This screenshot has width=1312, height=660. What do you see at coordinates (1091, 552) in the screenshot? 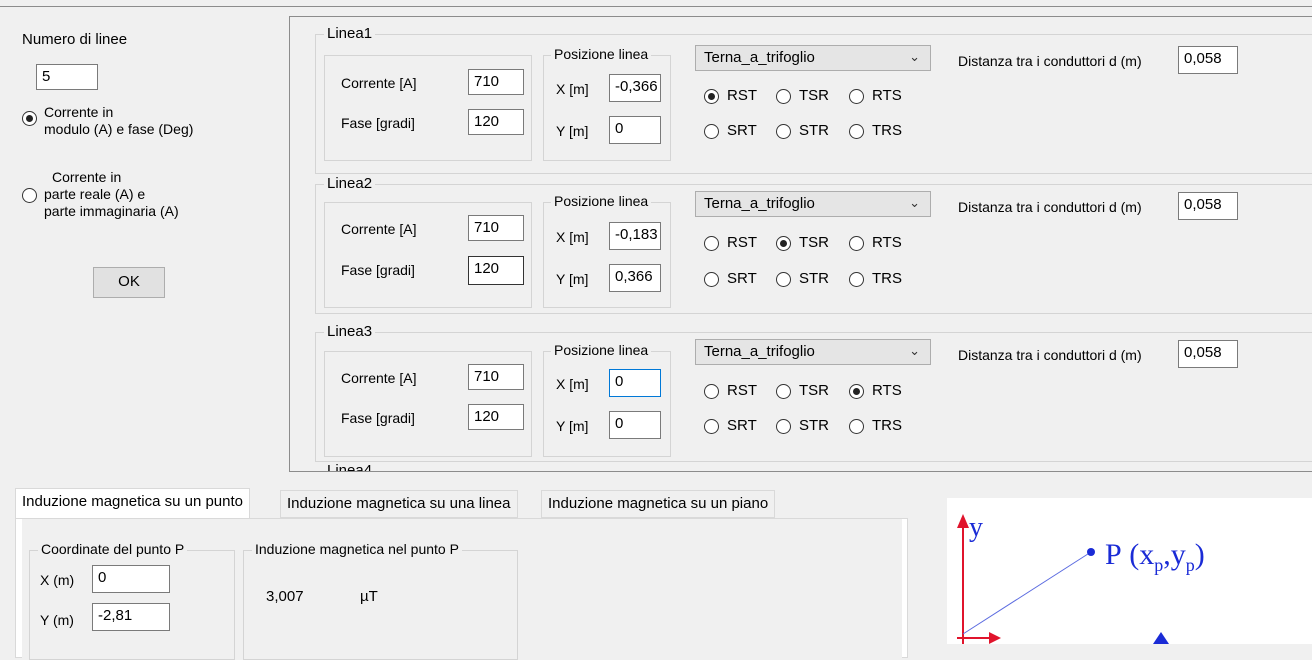
I see `point-p-marker` at bounding box center [1091, 552].